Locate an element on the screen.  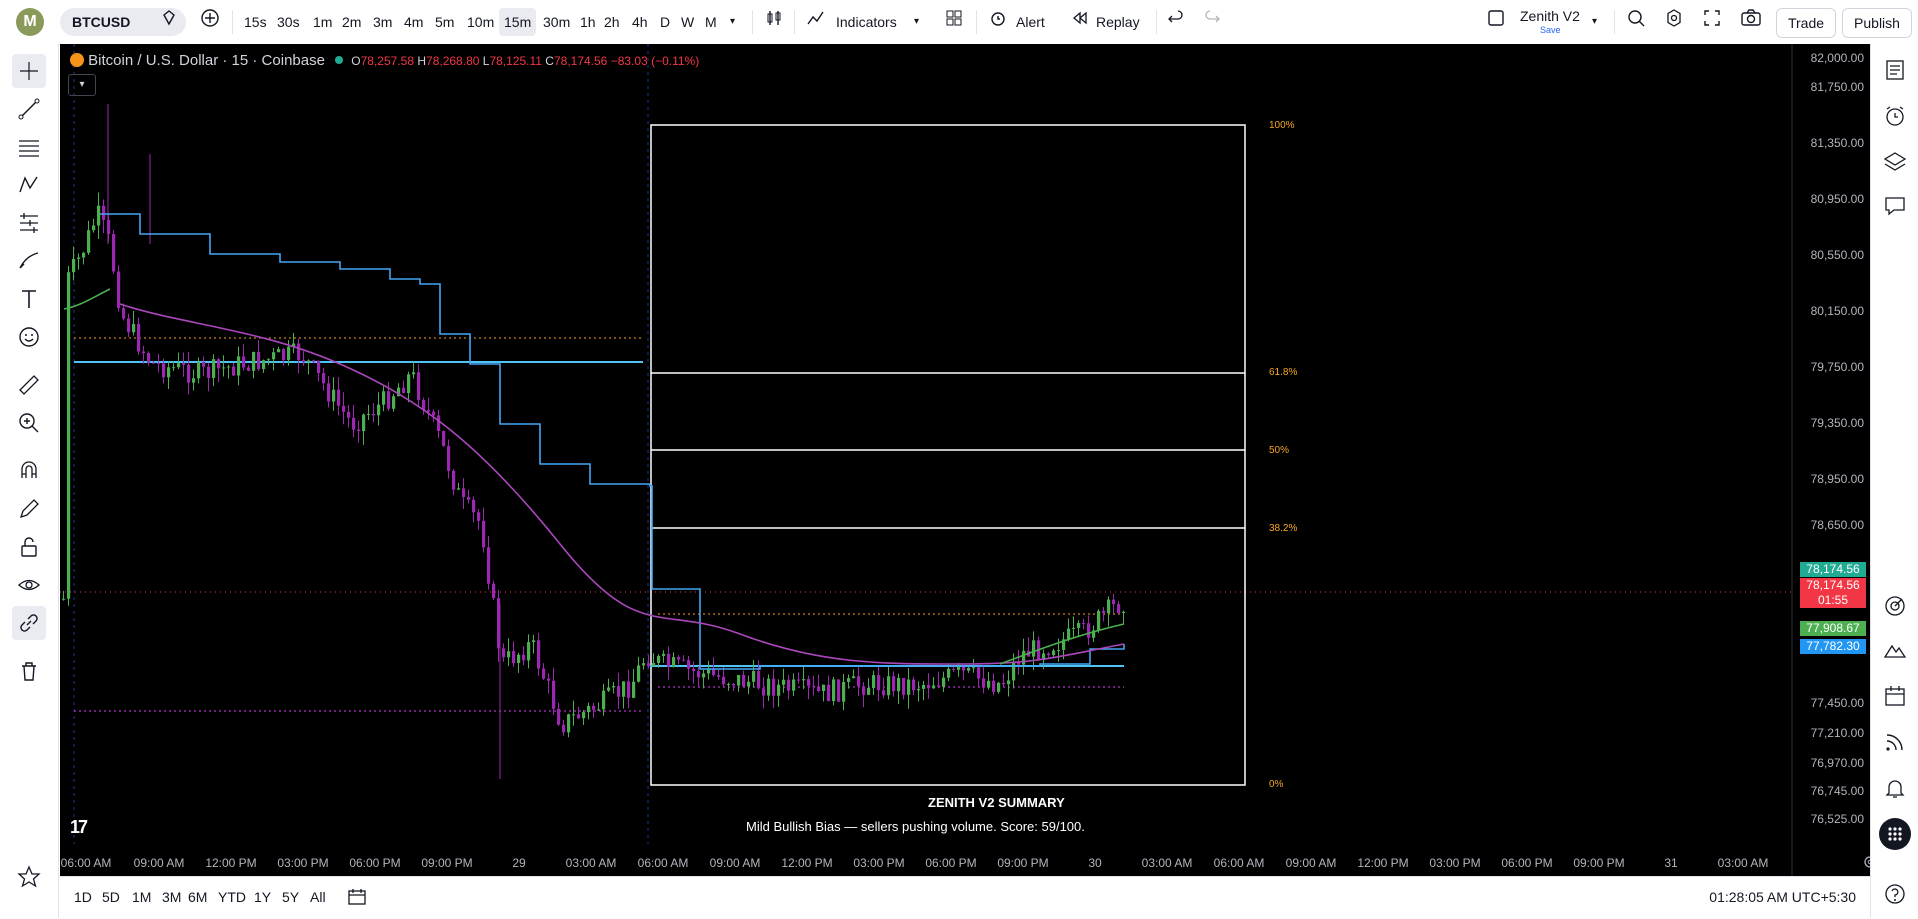
low-value: 78,125.11 is located at coordinates (515, 61).